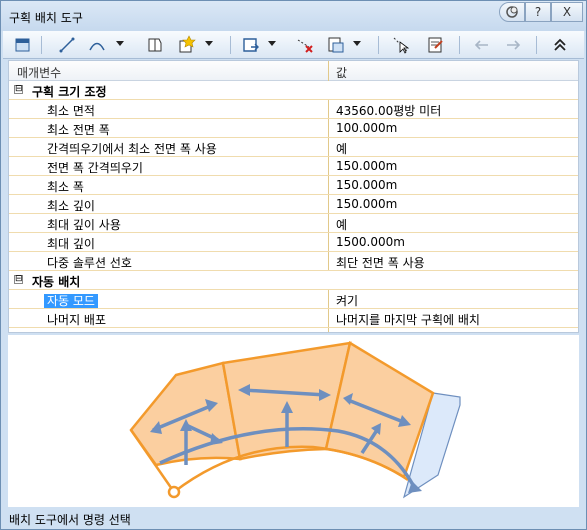  What do you see at coordinates (70, 520) in the screenshot?
I see `status-text: 배치 도구에서 명령 선택` at bounding box center [70, 520].